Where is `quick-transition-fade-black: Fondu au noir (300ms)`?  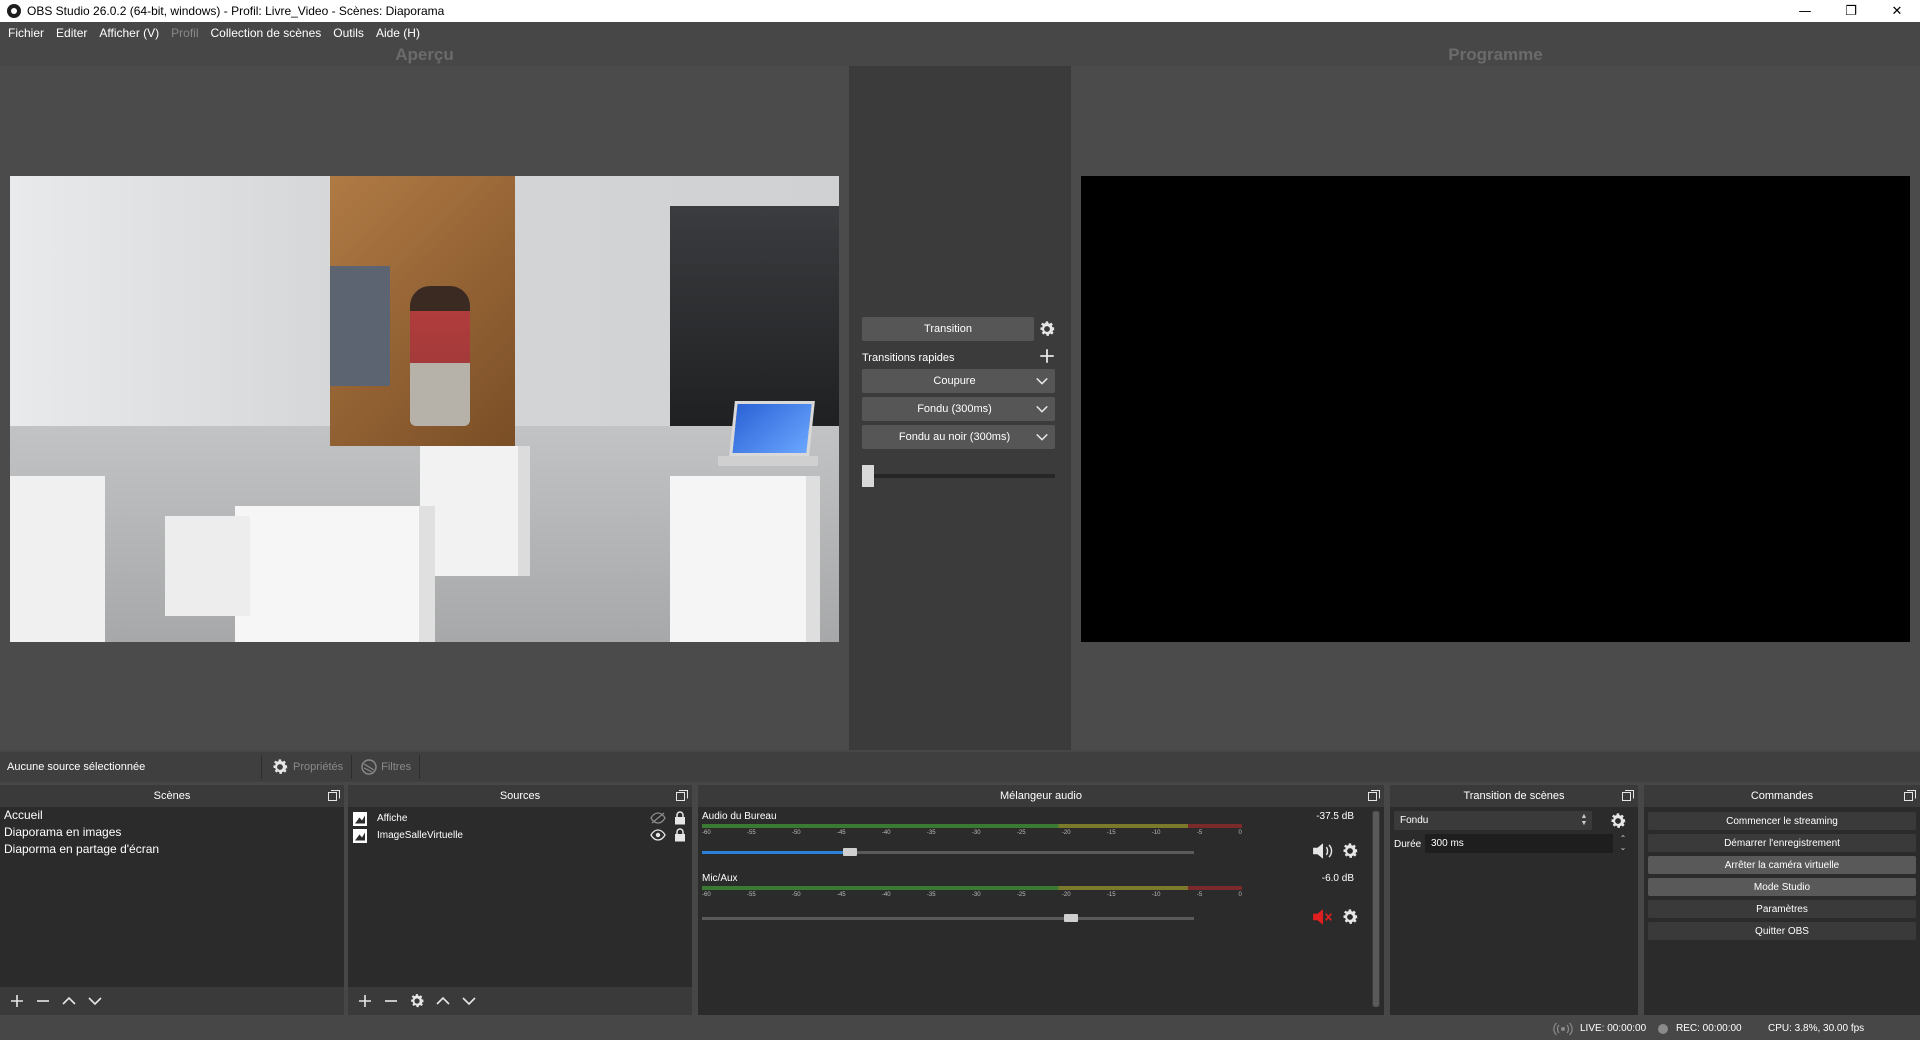 quick-transition-fade-black: Fondu au noir (300ms) is located at coordinates (958, 437).